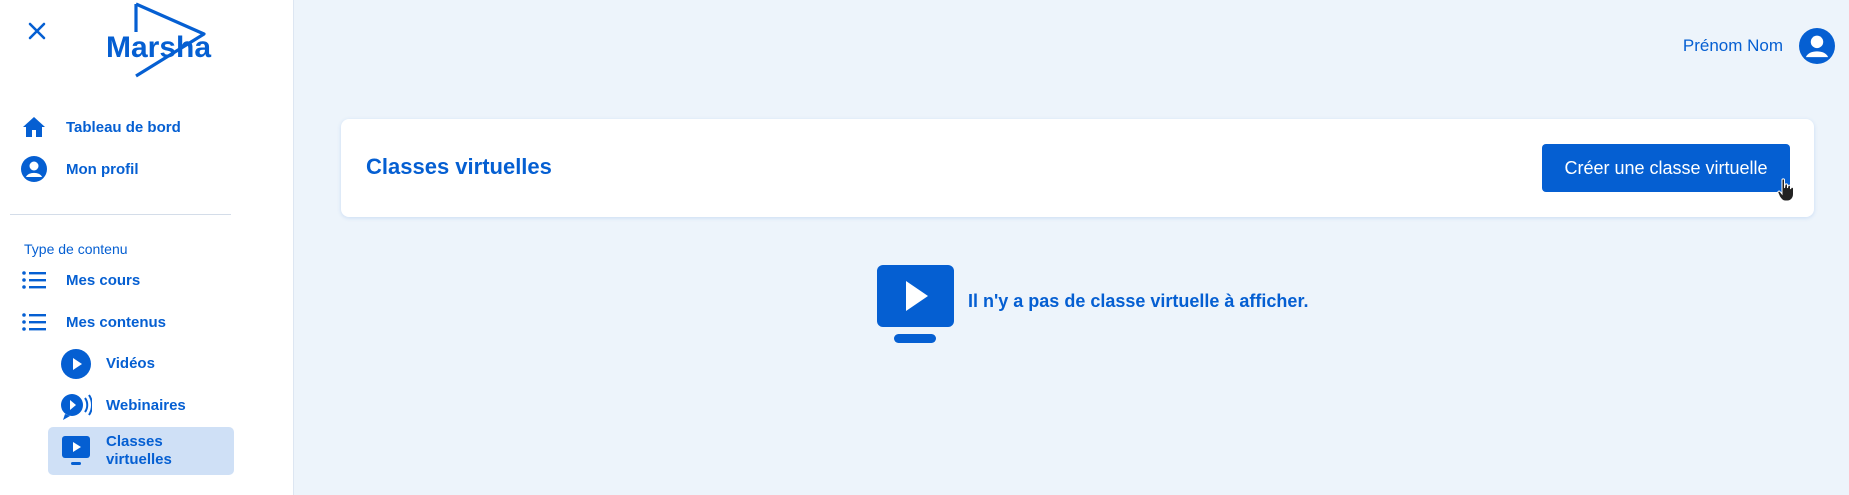 This screenshot has height=495, width=1849. What do you see at coordinates (34, 127) in the screenshot?
I see `home-icon` at bounding box center [34, 127].